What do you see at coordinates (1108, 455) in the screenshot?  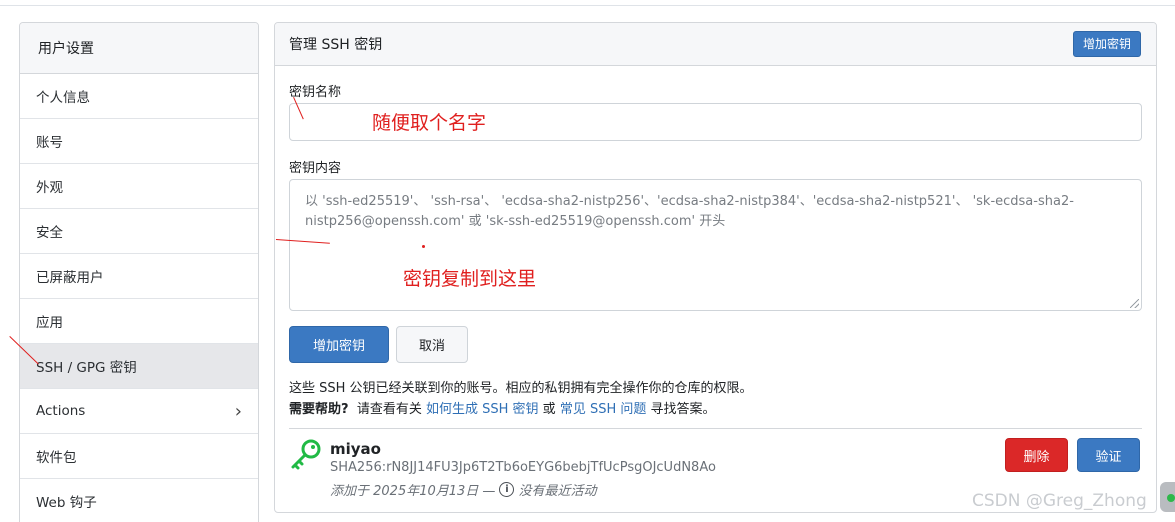 I see `verify-key-button: 验证` at bounding box center [1108, 455].